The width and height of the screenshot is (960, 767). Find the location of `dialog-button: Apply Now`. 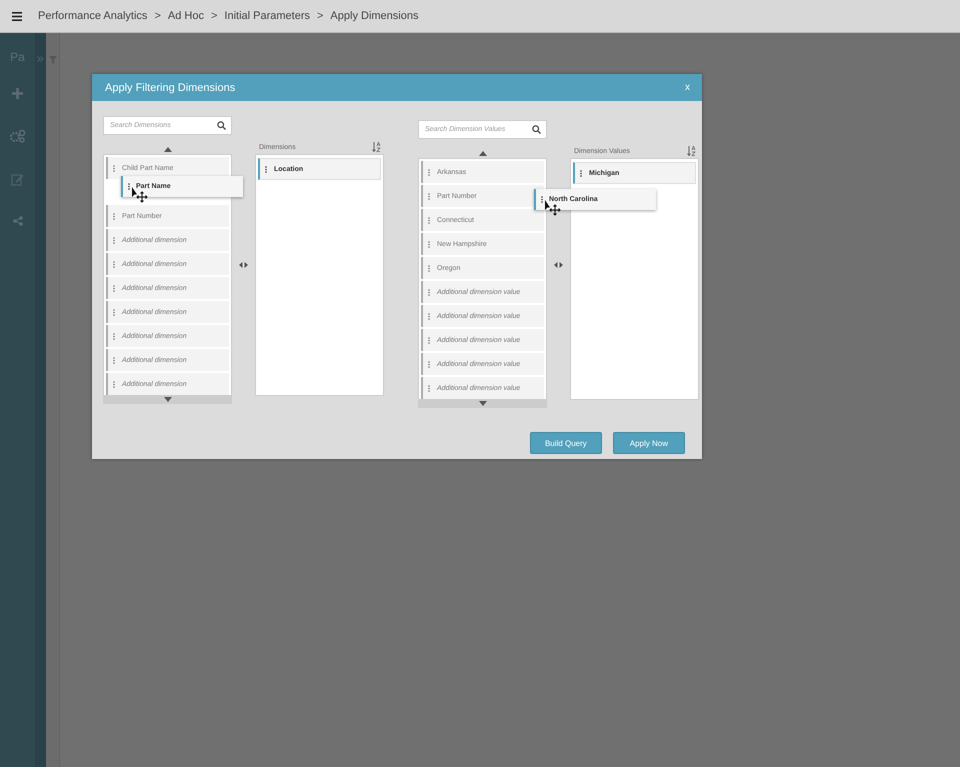

dialog-button: Apply Now is located at coordinates (648, 443).